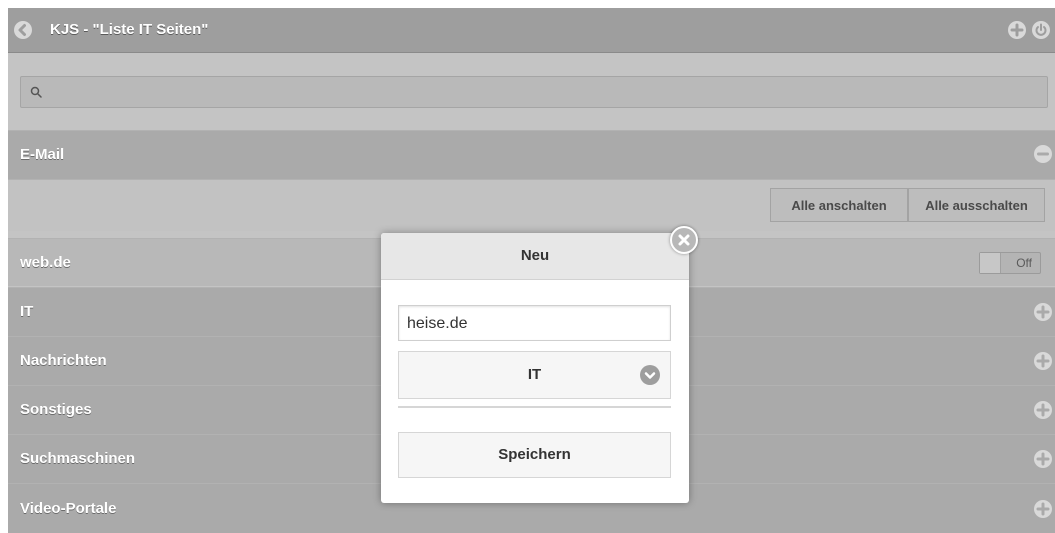  I want to click on chevron-down-icon, so click(650, 375).